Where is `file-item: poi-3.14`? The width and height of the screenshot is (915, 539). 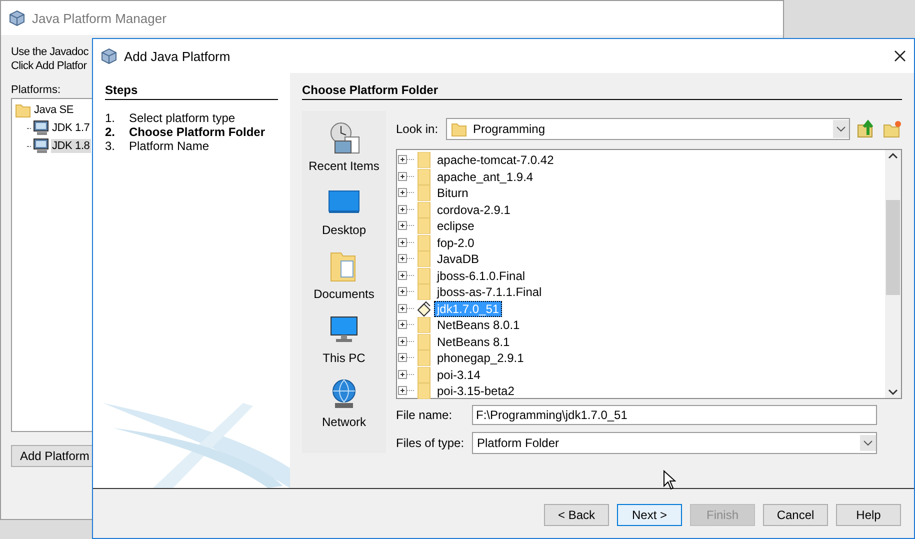
file-item: poi-3.14 is located at coordinates (459, 374).